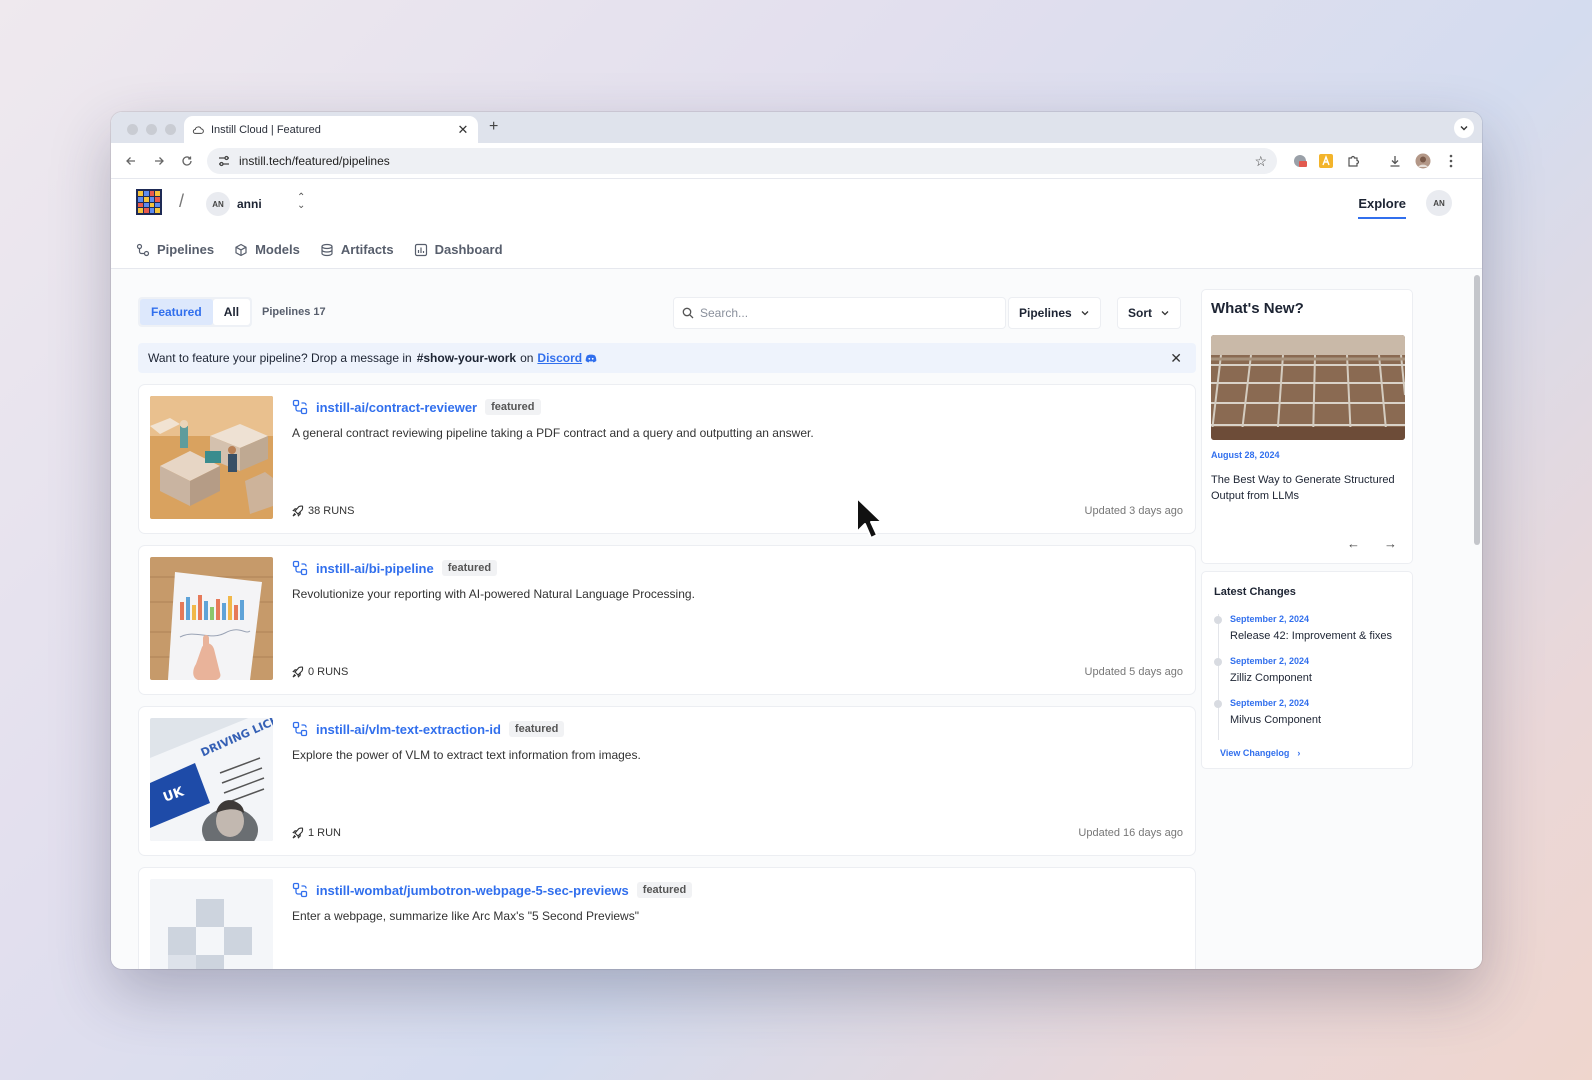  What do you see at coordinates (211, 779) in the screenshot?
I see `pipeline-thumbnail: UK DRIVING LICE` at bounding box center [211, 779].